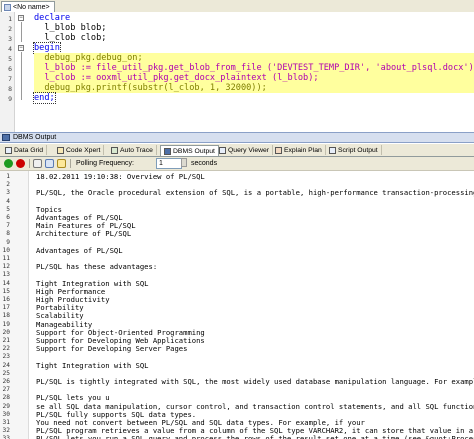 Image resolution: width=474 pixels, height=439 pixels. Describe the element at coordinates (278, 150) in the screenshot. I see `explain-plan-icon` at that location.